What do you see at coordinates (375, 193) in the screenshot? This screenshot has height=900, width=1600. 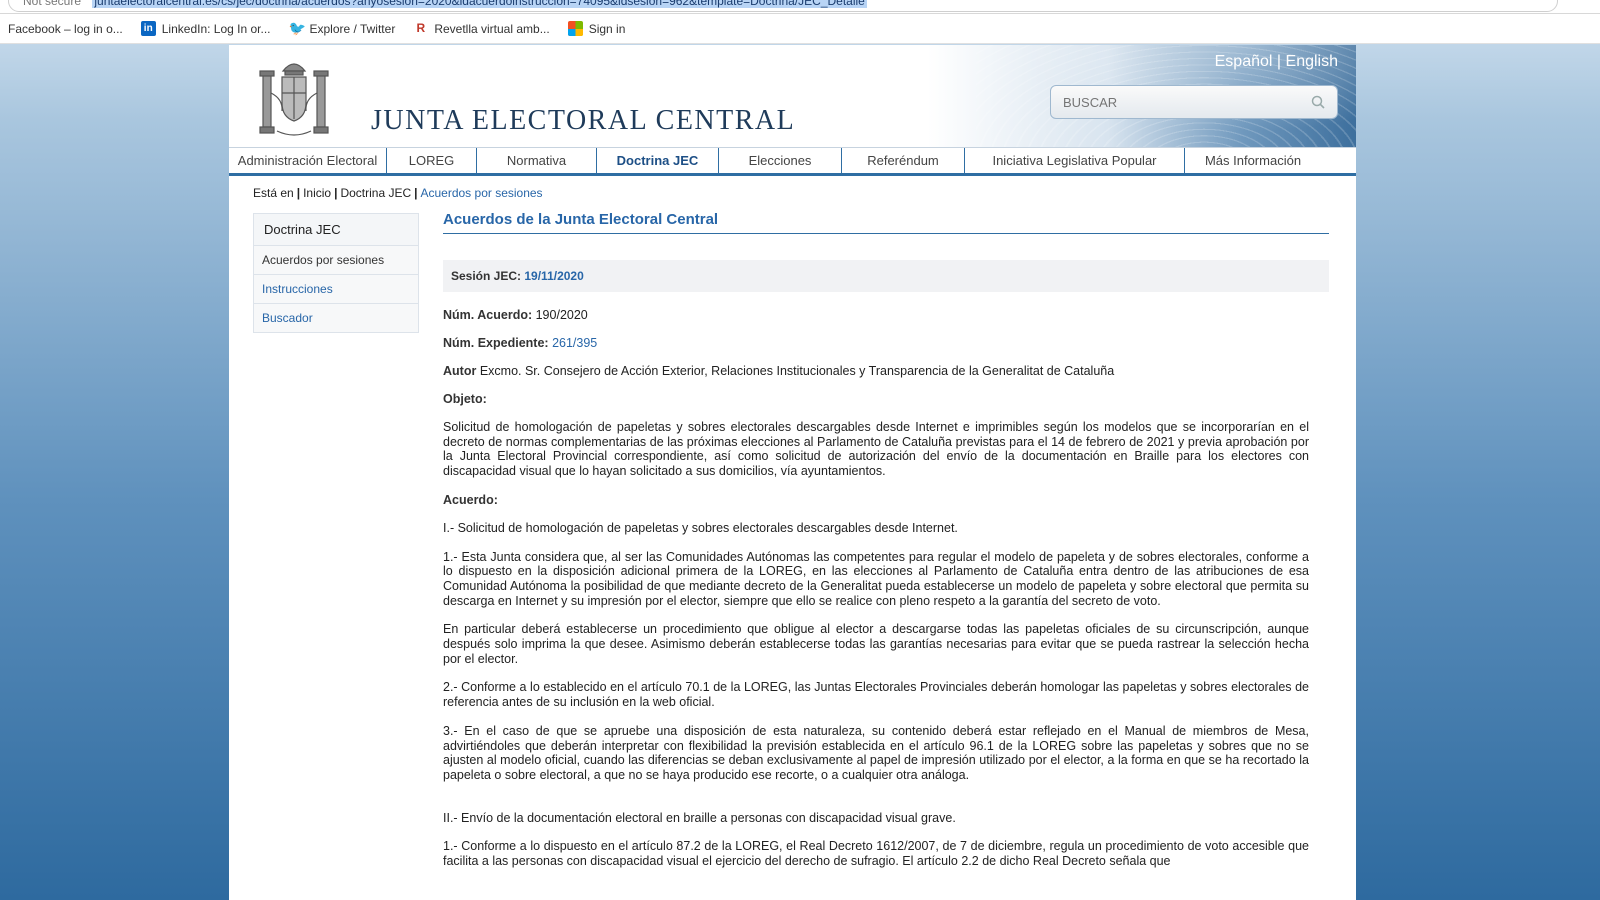 I see `breadcrumb-doctrina-jec: Doctrina JEC` at bounding box center [375, 193].